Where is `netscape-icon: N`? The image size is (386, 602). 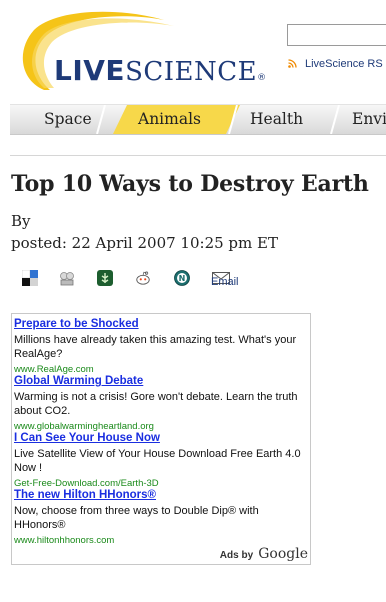
netscape-icon: N is located at coordinates (182, 278).